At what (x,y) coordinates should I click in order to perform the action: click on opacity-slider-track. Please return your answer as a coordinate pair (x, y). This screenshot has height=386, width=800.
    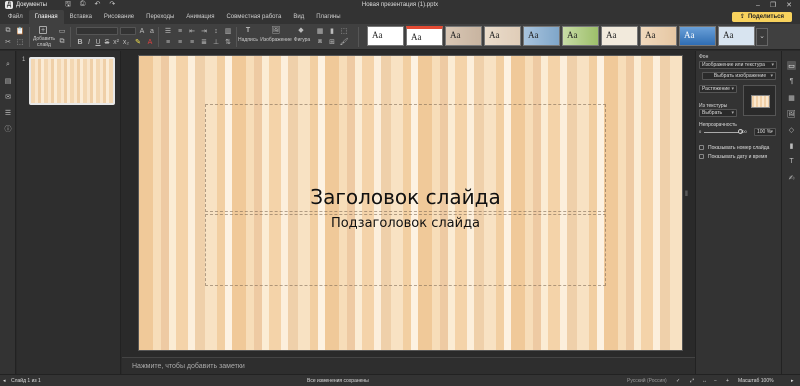
    Looking at the image, I should click on (722, 132).